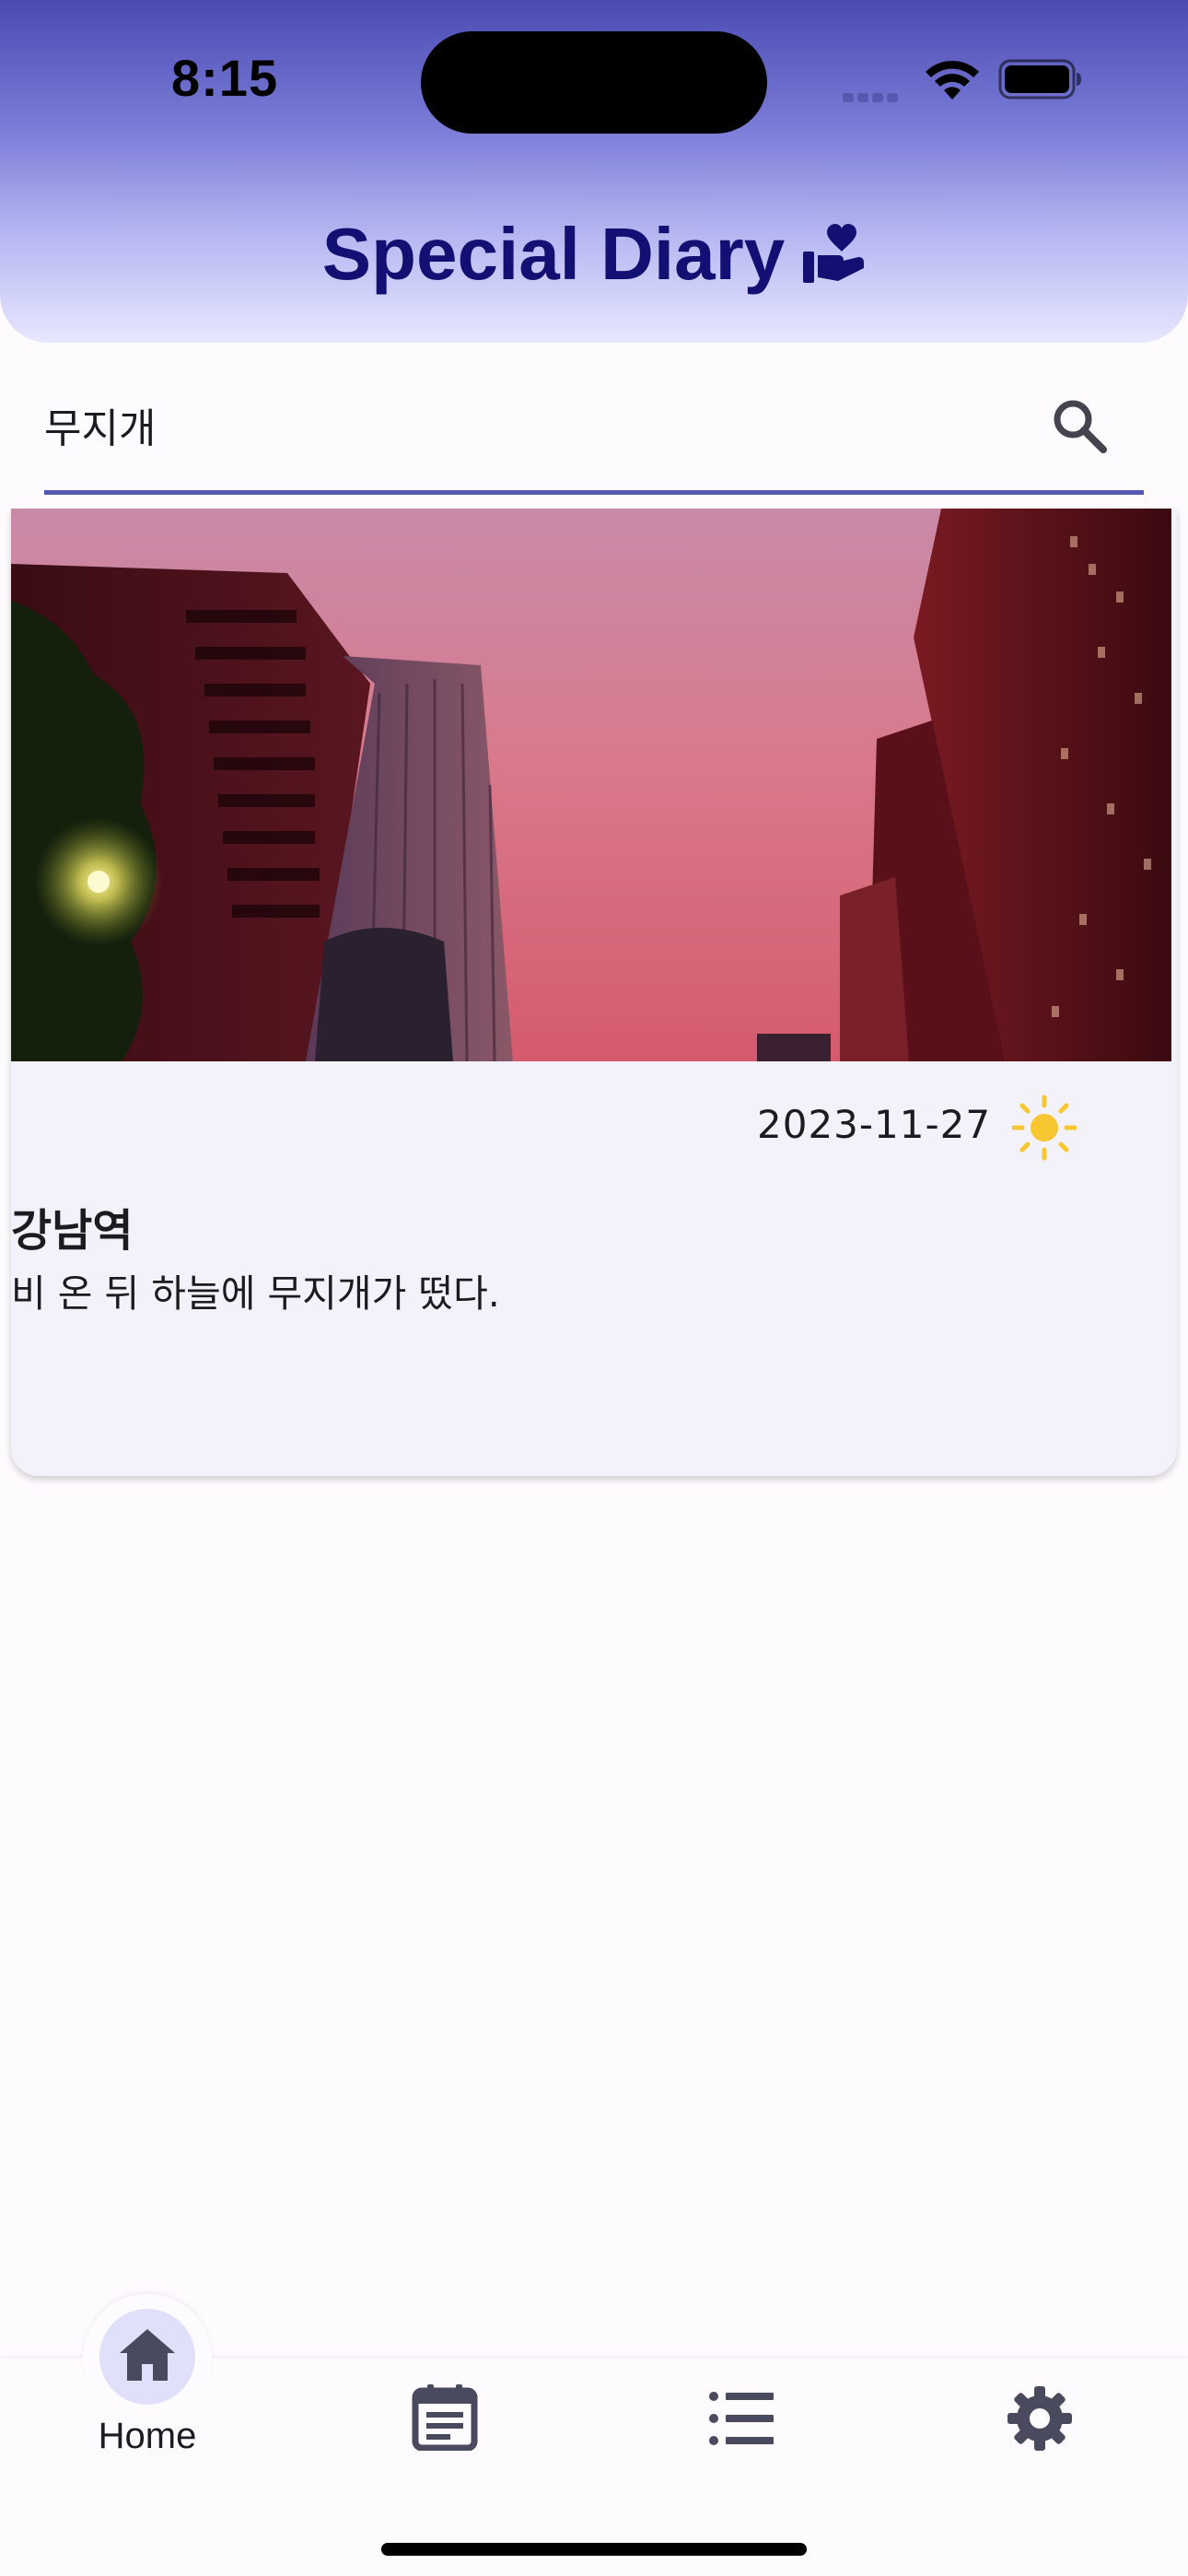 This screenshot has width=1188, height=2576. I want to click on page-title: Special Diary, so click(553, 254).